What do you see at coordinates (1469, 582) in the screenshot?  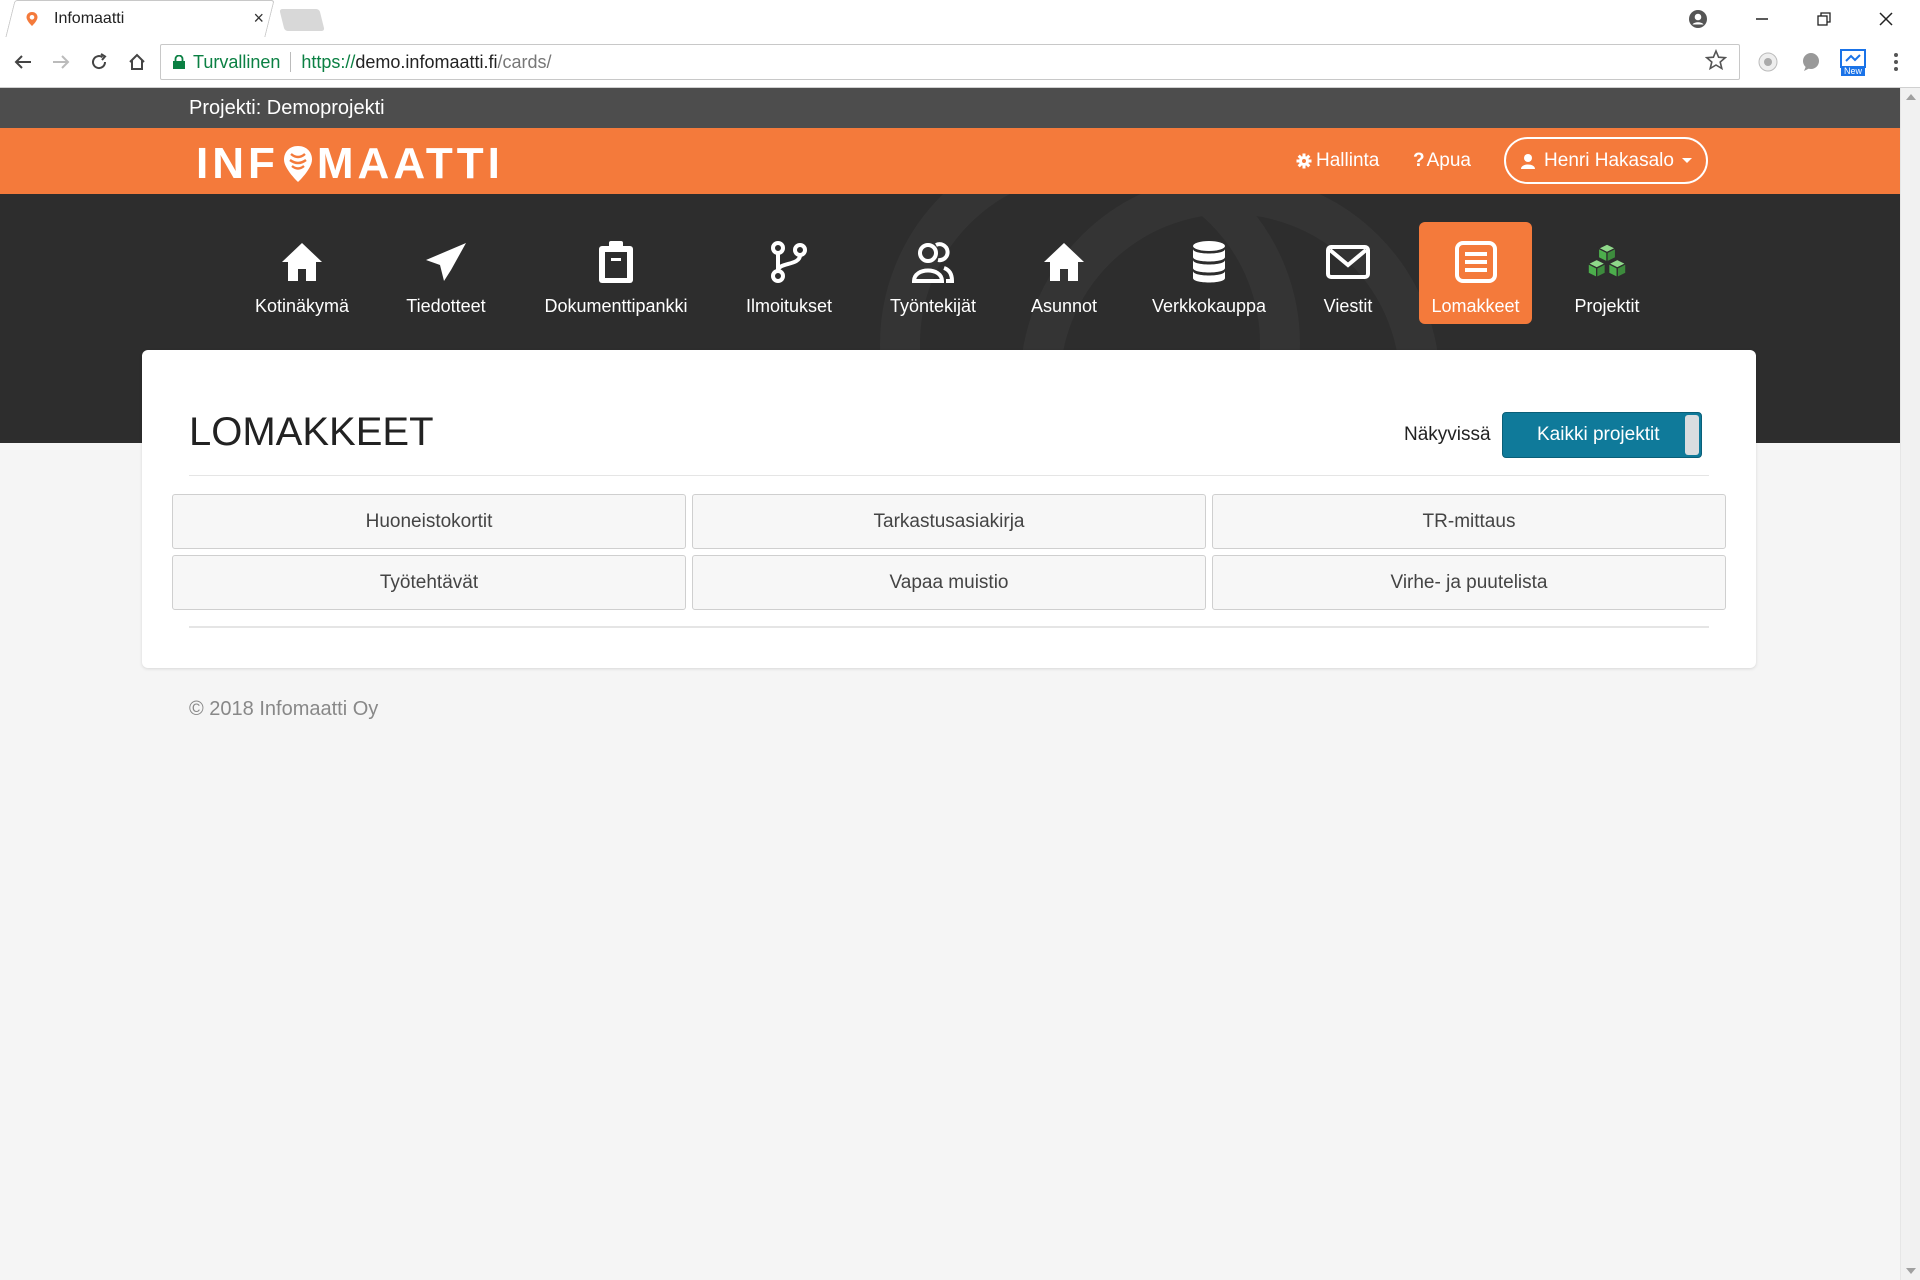 I see `form-button-virhe-ja-puutelista: Virhe- ja puutelista` at bounding box center [1469, 582].